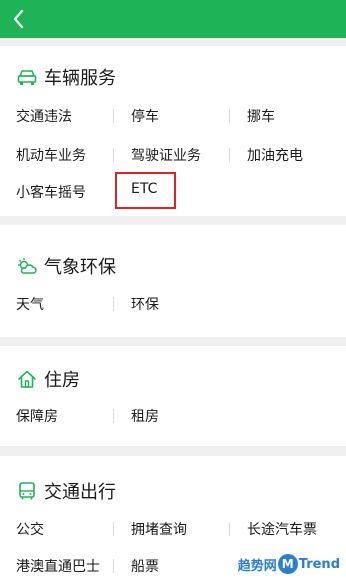 This screenshot has height=578, width=346. I want to click on menu-item-congestion-query: 拥堵查询, so click(159, 529).